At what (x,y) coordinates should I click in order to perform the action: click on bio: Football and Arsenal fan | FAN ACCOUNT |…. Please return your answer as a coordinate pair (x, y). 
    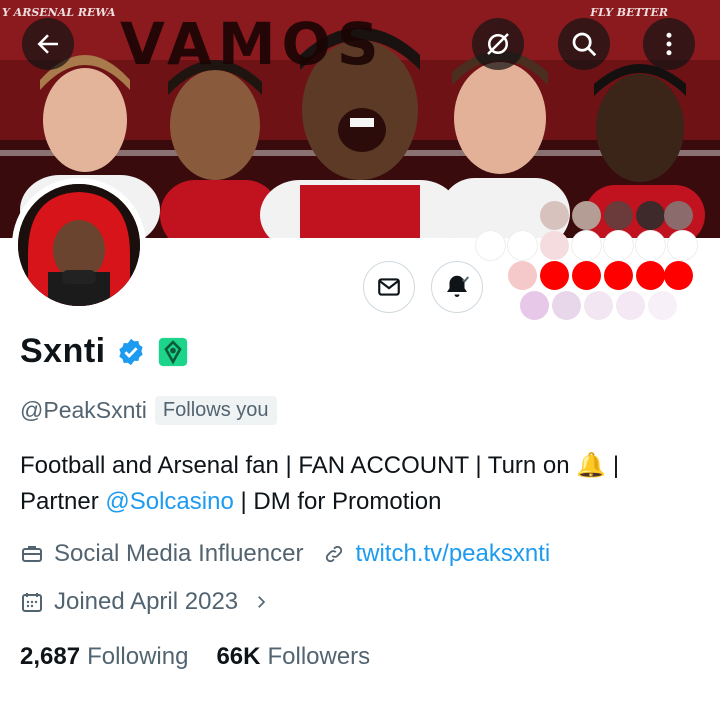
    Looking at the image, I should click on (365, 484).